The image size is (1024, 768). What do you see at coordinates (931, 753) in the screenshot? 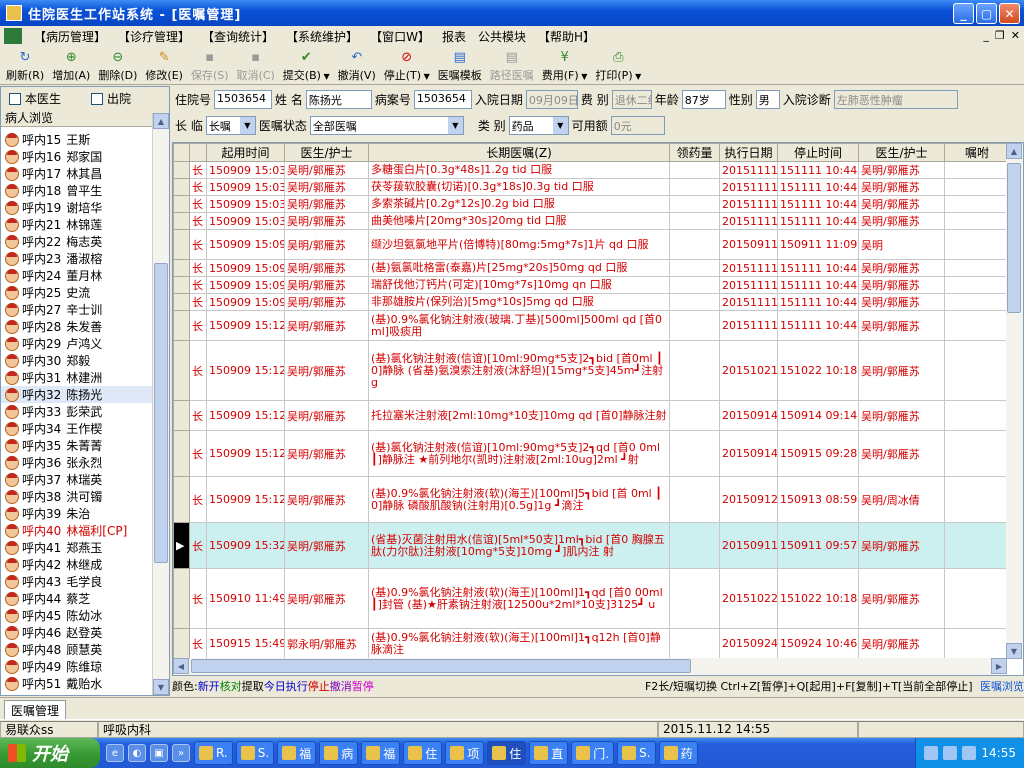
I see `tray-keyboard-icon` at bounding box center [931, 753].